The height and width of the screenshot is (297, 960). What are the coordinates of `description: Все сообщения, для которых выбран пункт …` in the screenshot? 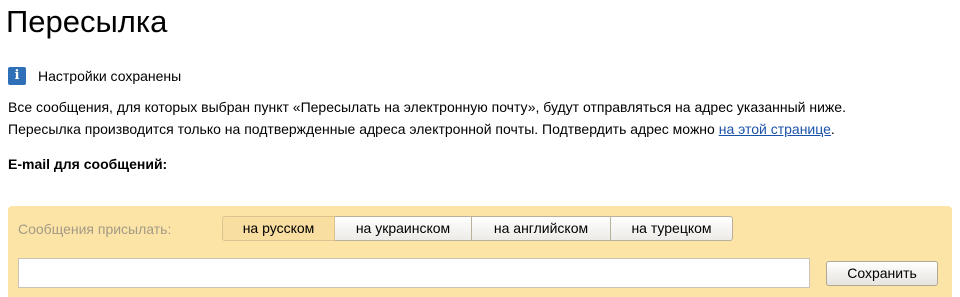 It's located at (480, 118).